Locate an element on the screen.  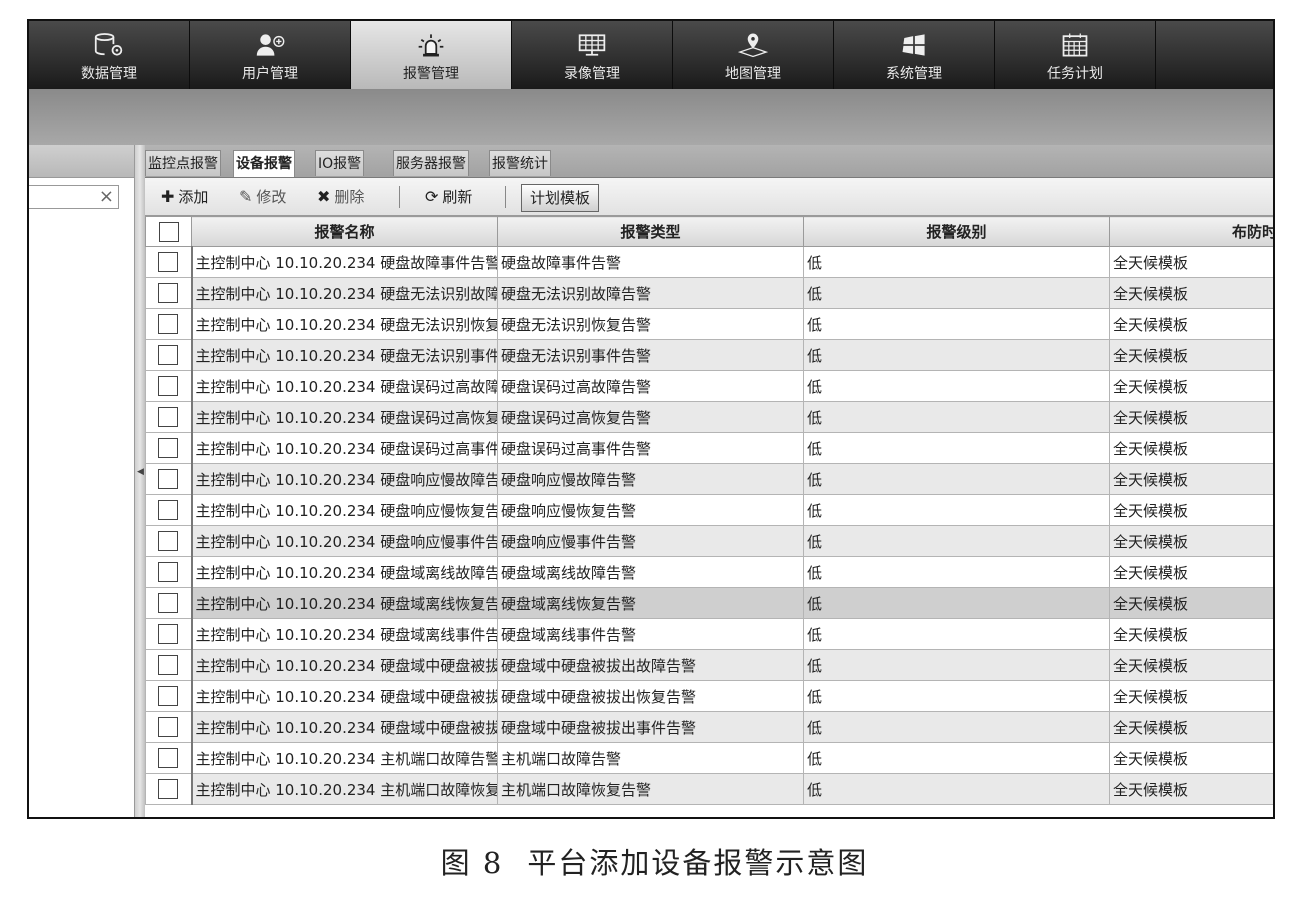
column-header-type: 报警类型 is located at coordinates (650, 231).